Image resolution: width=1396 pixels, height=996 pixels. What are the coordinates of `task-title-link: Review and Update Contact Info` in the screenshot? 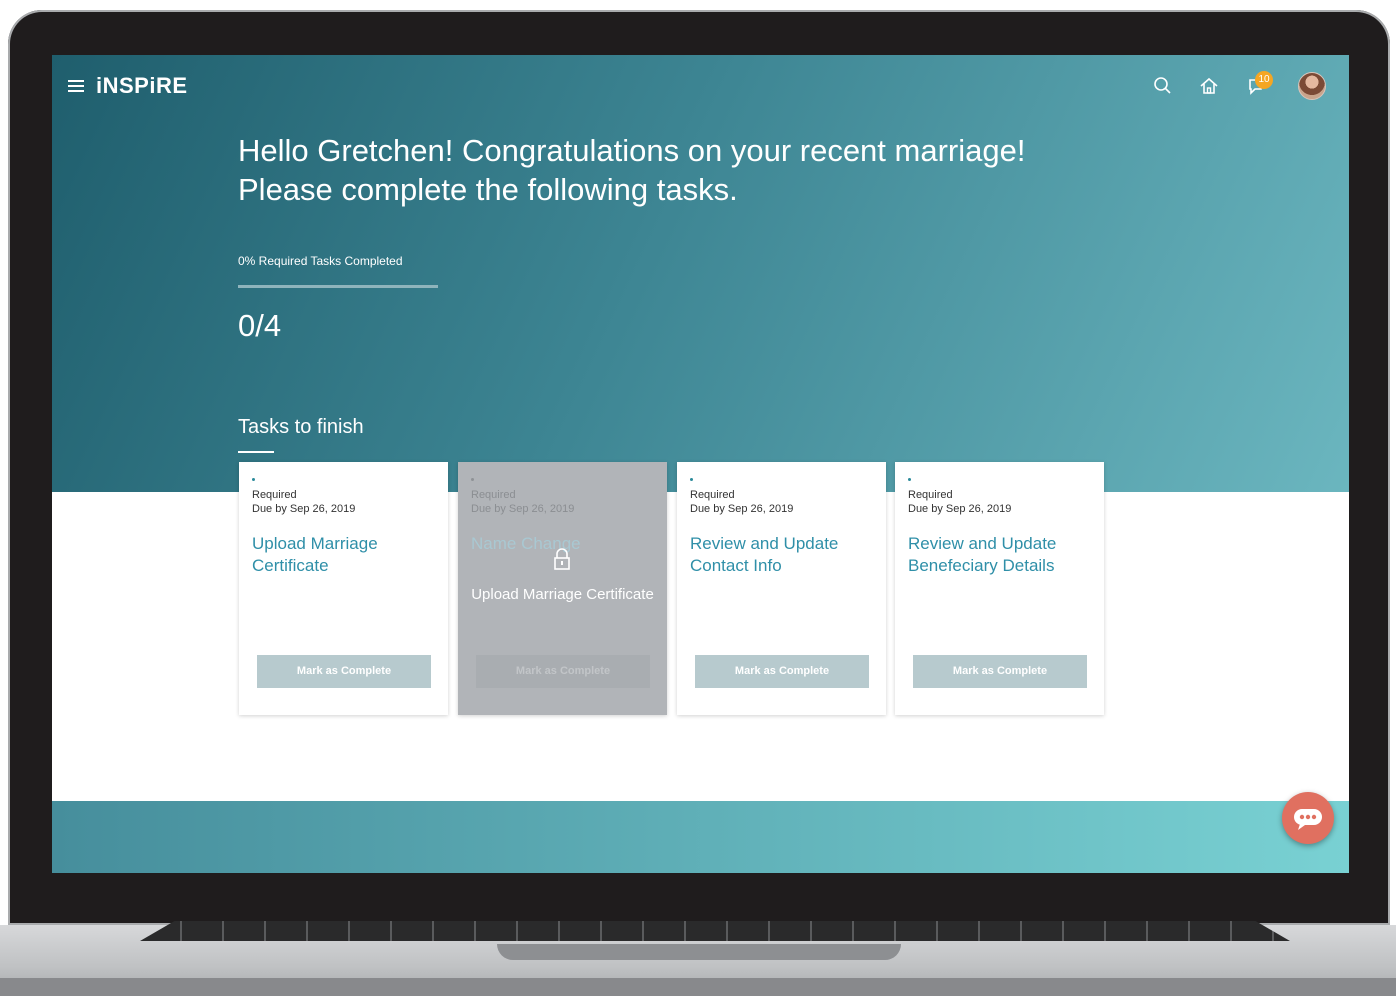 It's located at (780, 555).